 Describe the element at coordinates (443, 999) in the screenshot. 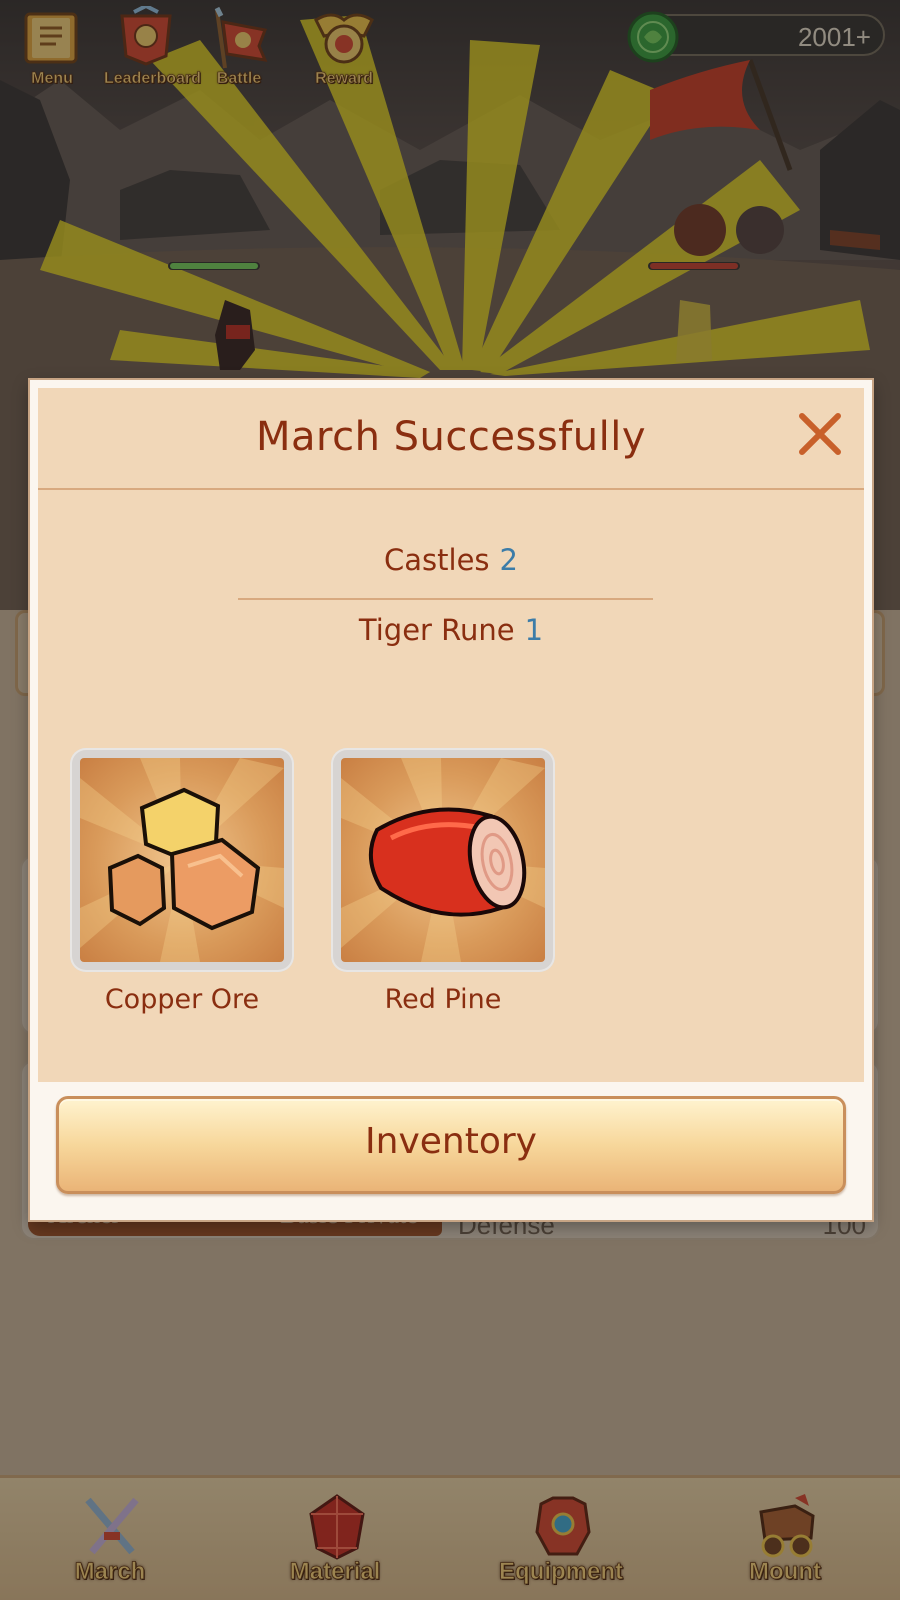

I see `reward-name: Red Pine` at that location.